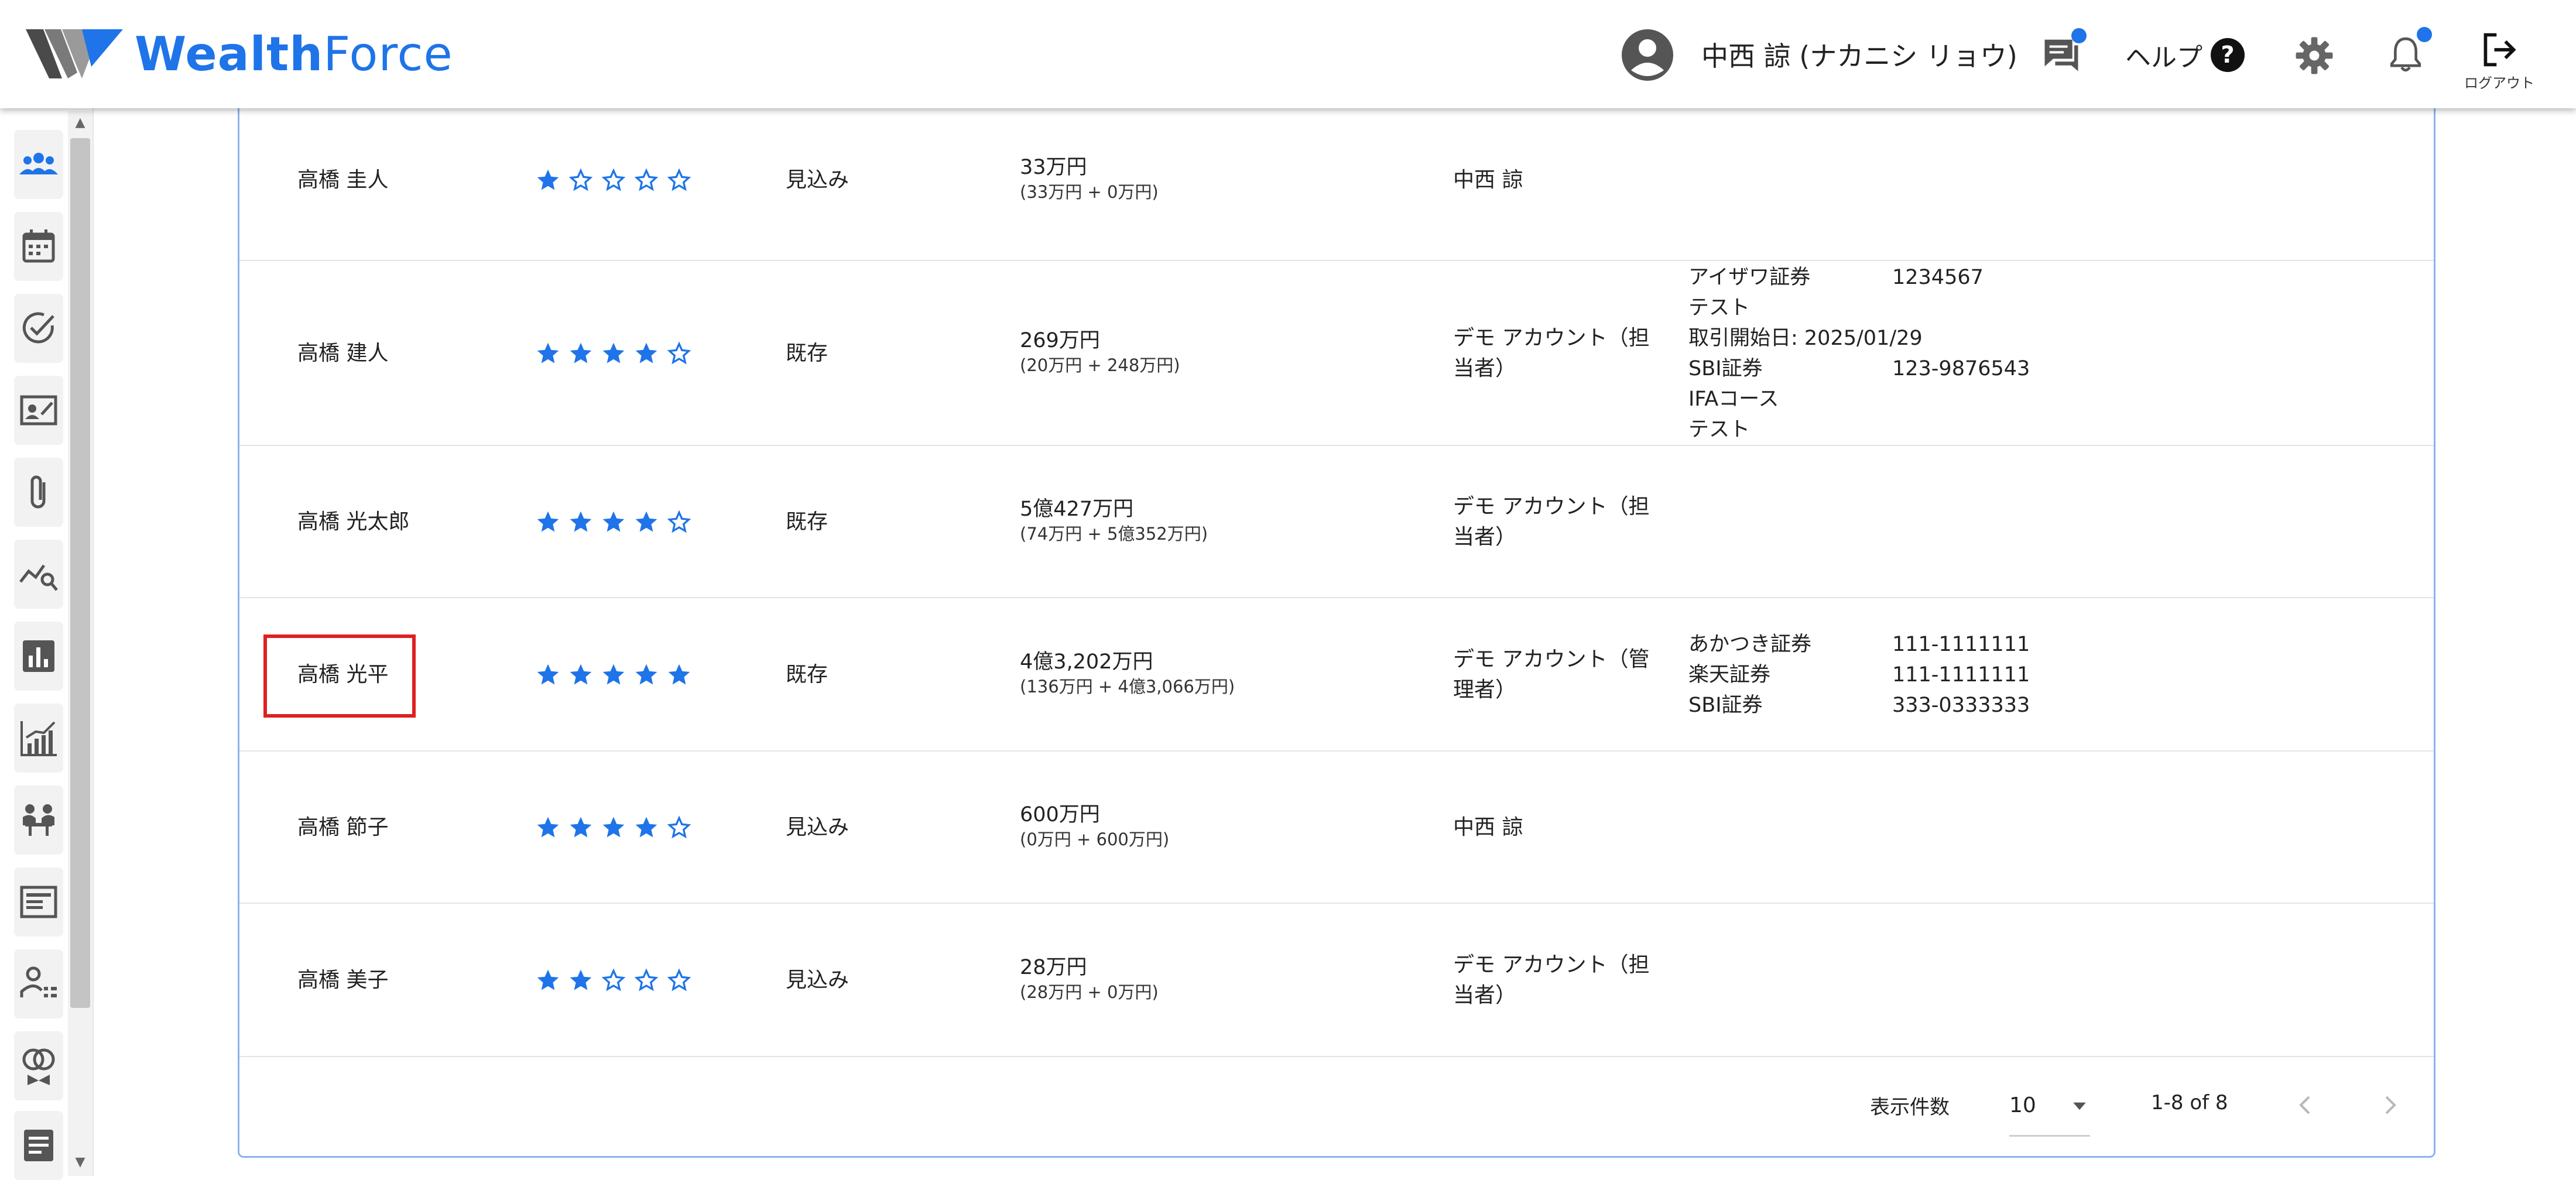 The image size is (2576, 1180). I want to click on sidebar-item-meeting, so click(38, 820).